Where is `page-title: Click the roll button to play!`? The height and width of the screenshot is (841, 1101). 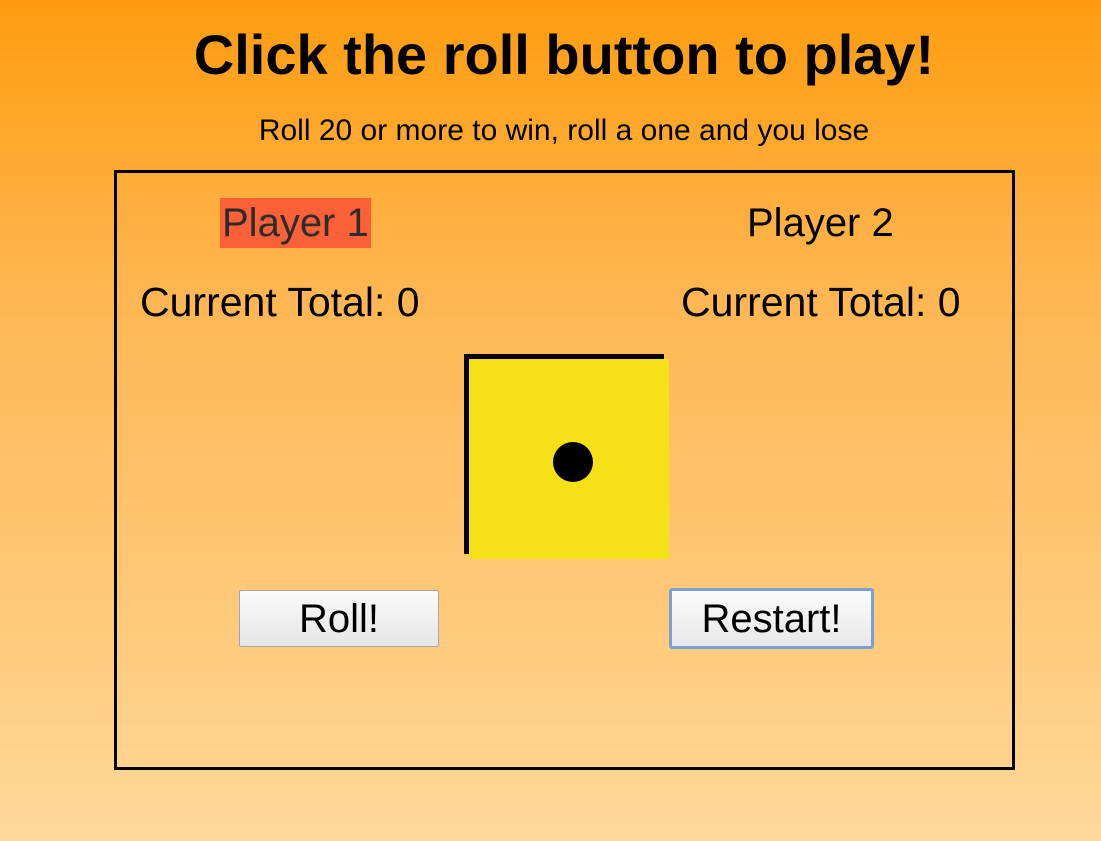
page-title: Click the roll button to play! is located at coordinates (564, 54).